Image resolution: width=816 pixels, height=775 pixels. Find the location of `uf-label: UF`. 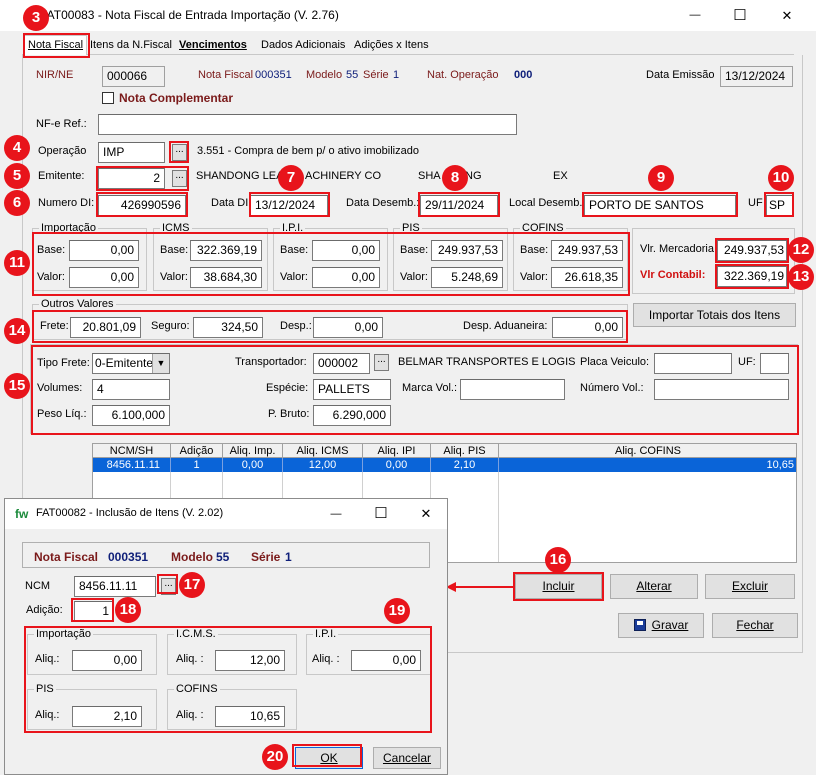

uf-label: UF is located at coordinates (755, 203).